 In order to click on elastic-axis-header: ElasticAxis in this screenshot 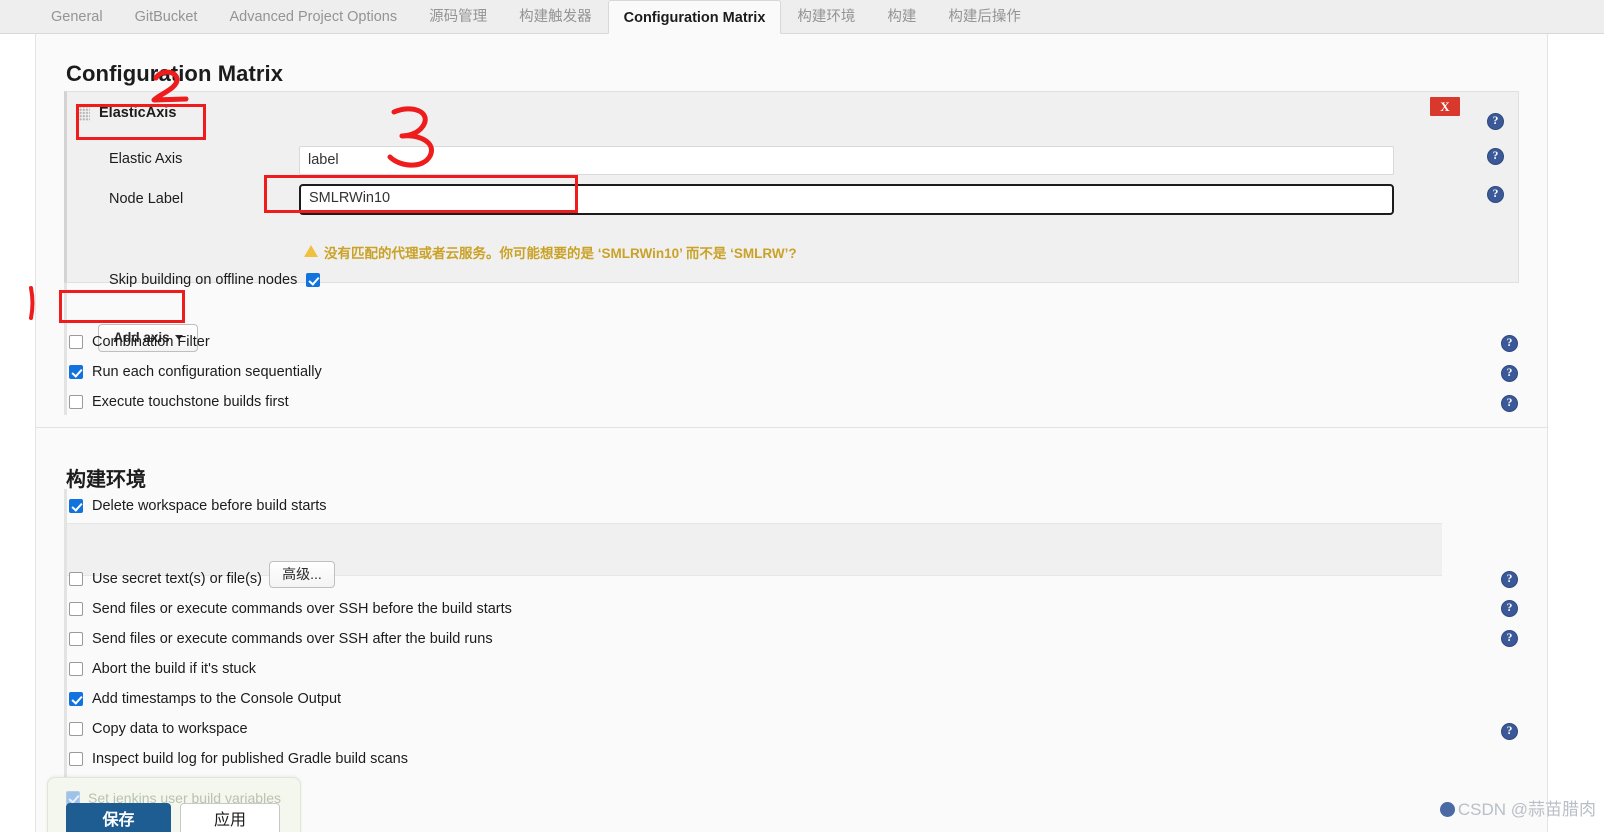, I will do `click(125, 113)`.